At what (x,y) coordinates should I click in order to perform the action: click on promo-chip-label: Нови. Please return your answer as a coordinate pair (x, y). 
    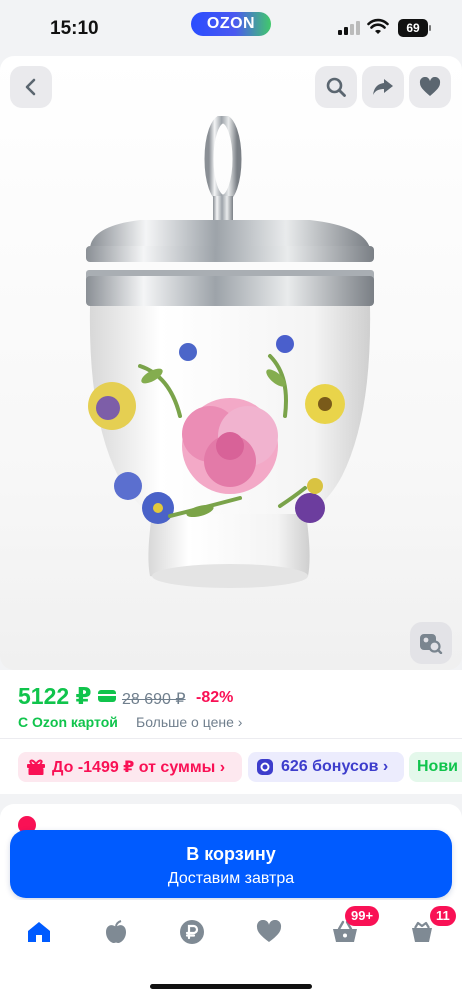
    Looking at the image, I should click on (437, 766).